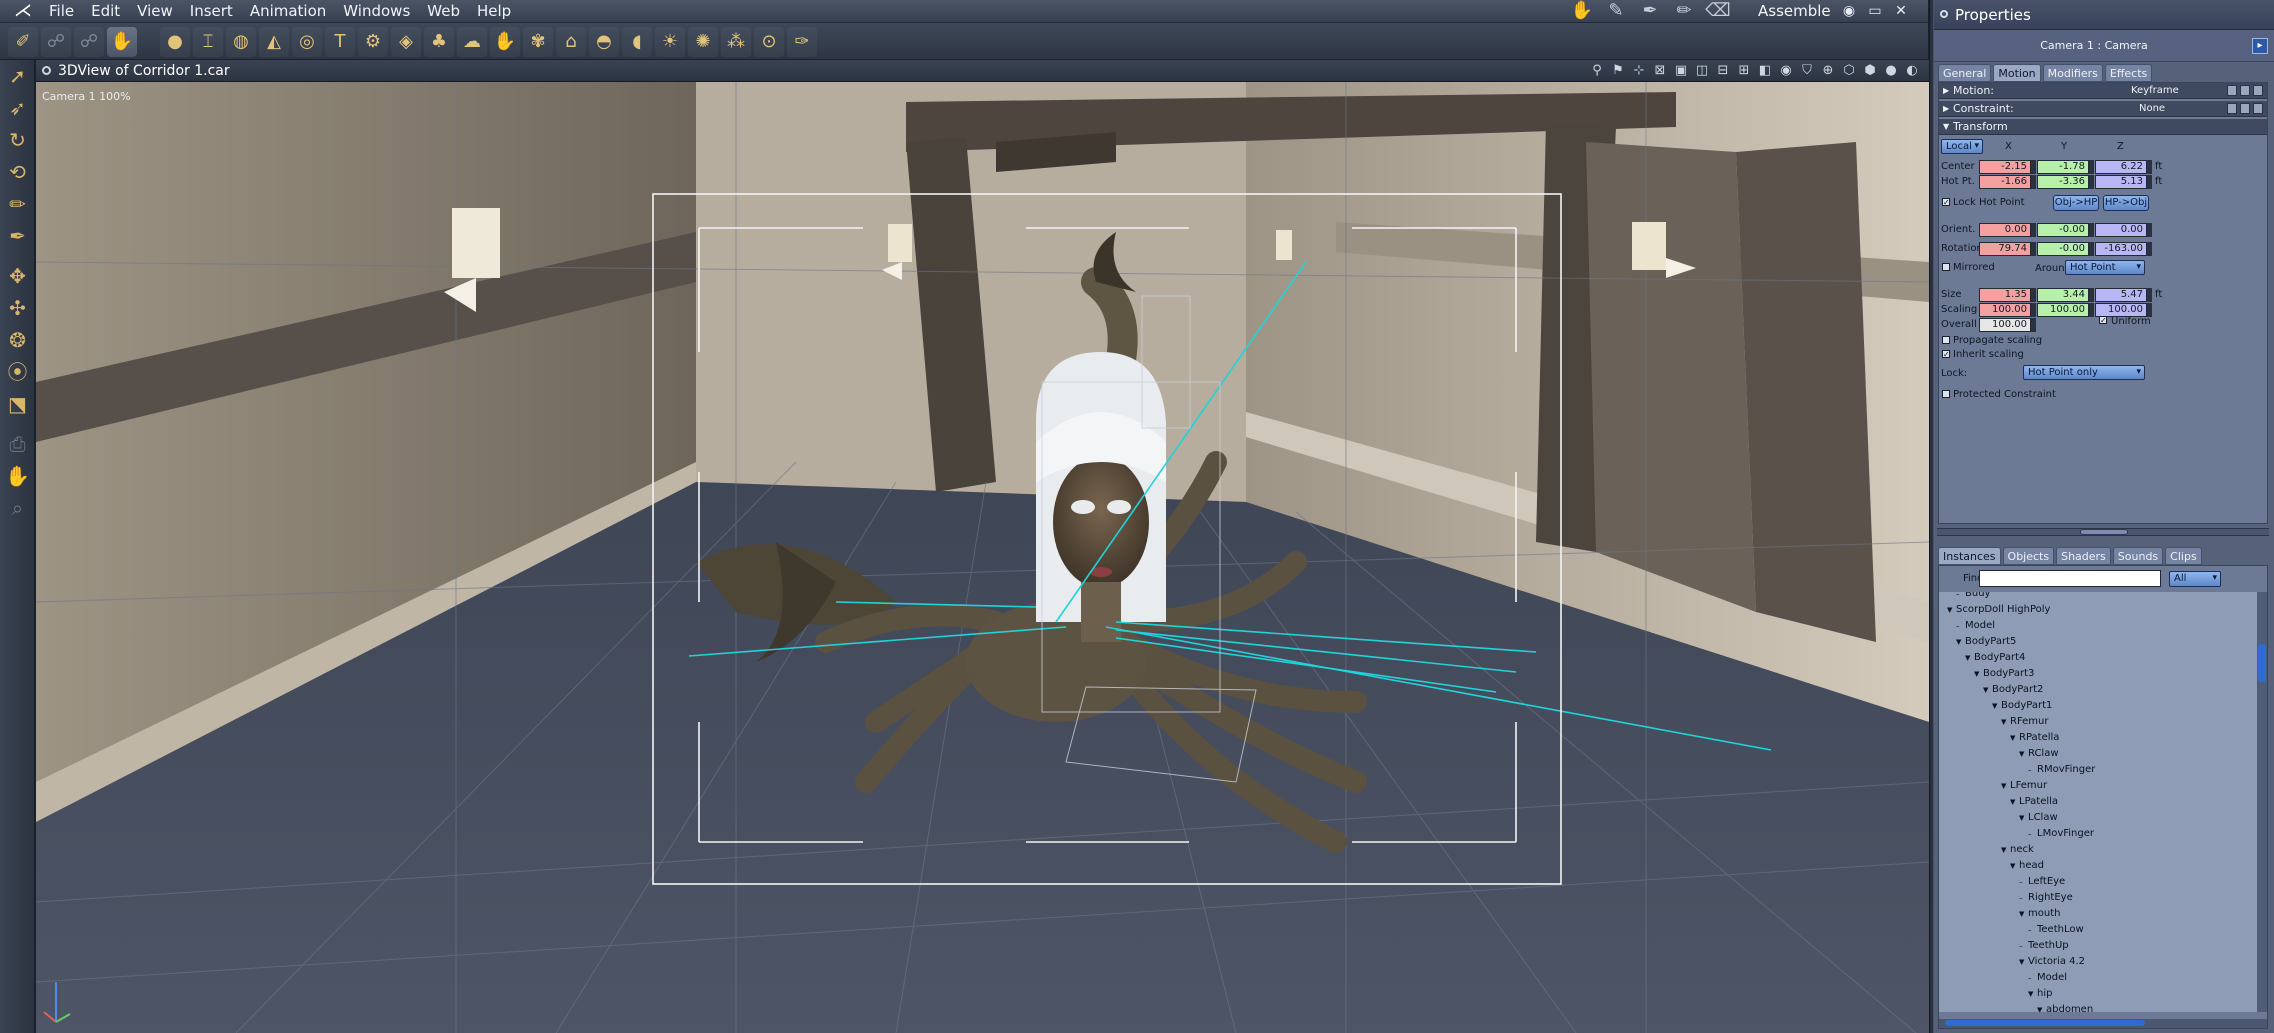 This screenshot has height=1033, width=2274. I want to click on panel-splitter, so click(2103, 532).